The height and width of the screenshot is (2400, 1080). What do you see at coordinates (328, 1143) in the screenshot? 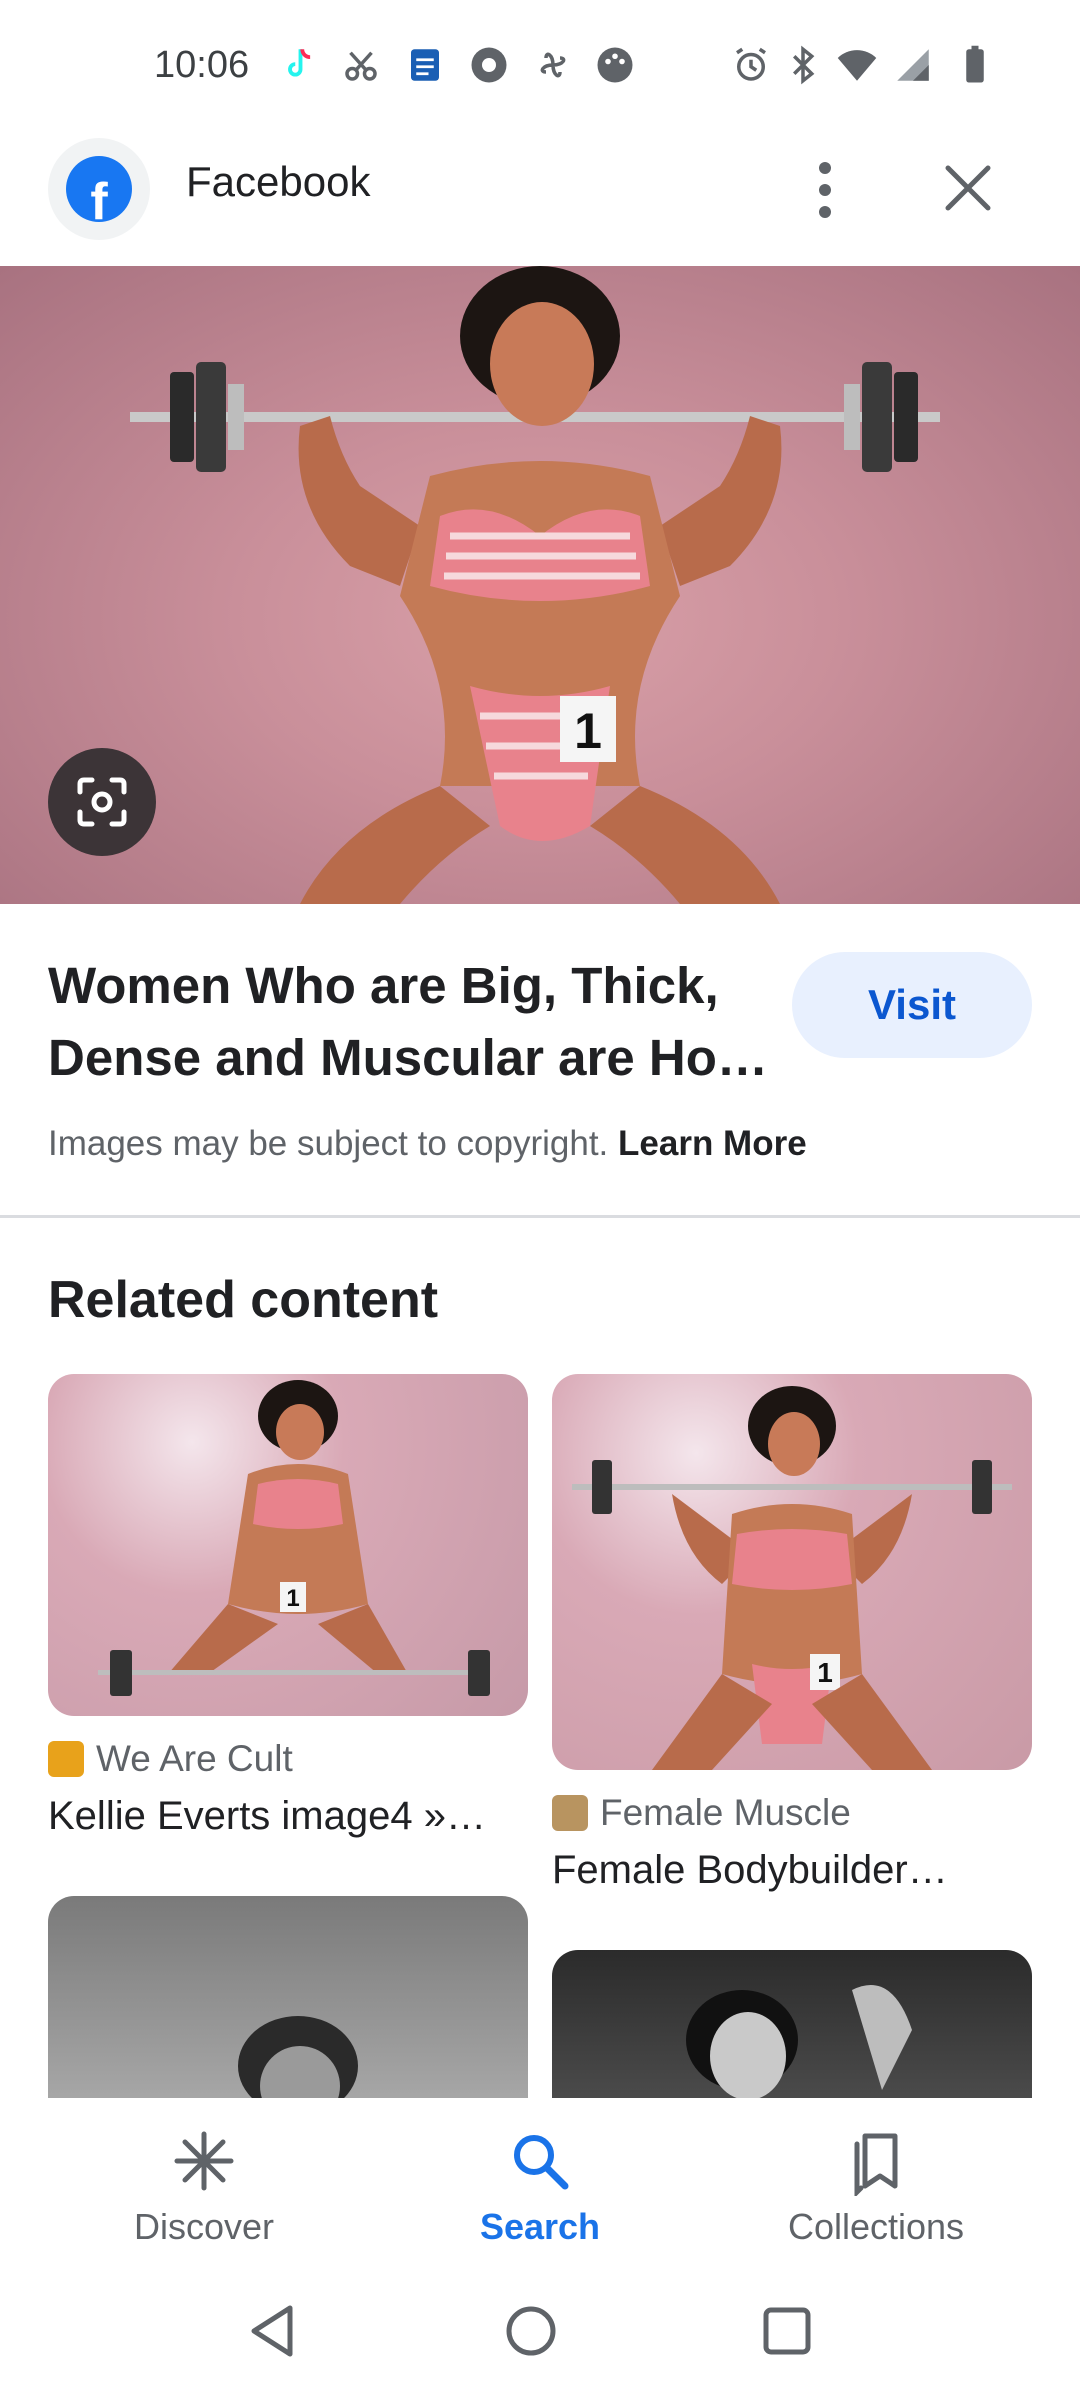
I see `copyright-text: Images may be subject to copyright.` at bounding box center [328, 1143].